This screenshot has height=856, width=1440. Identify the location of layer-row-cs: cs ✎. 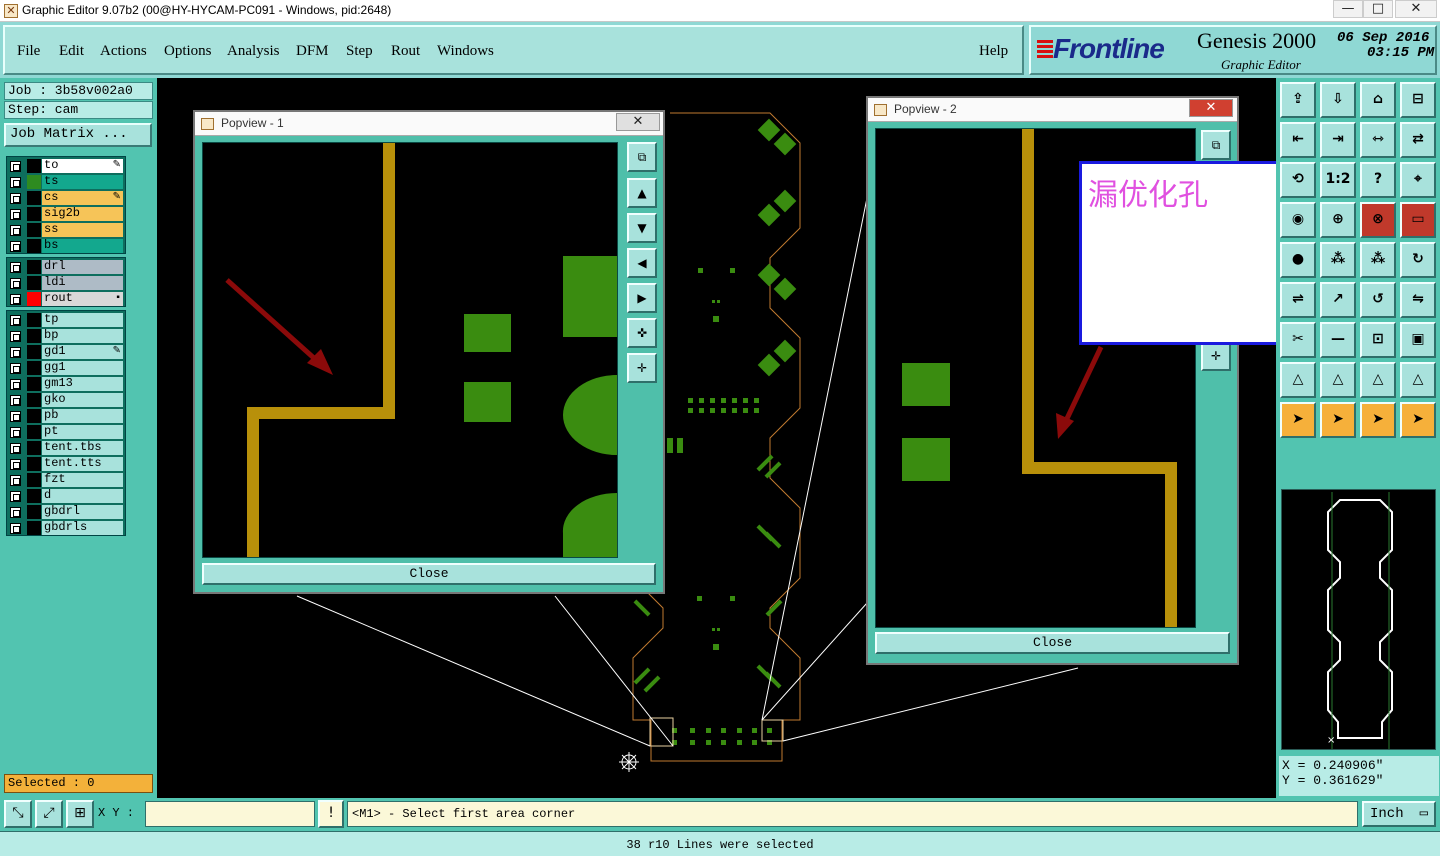
(66, 198).